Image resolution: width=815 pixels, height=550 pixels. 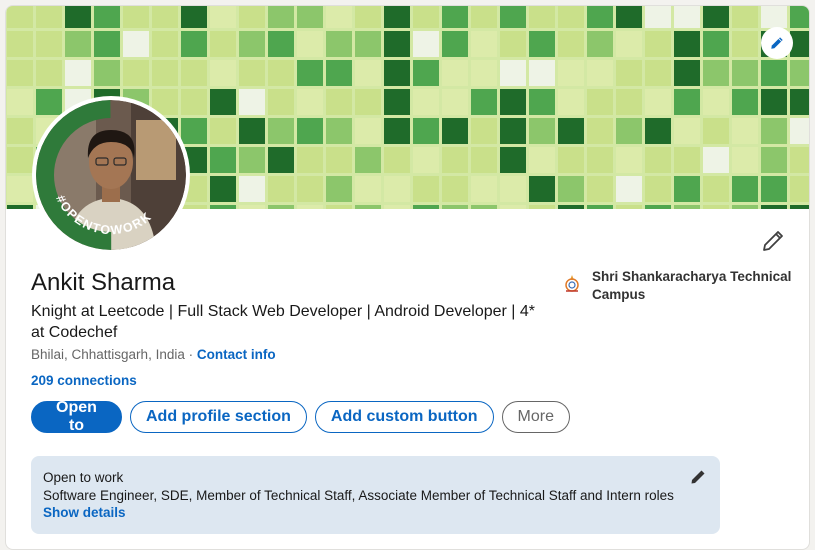 I want to click on profile-name: Ankit Sharma, so click(x=103, y=282).